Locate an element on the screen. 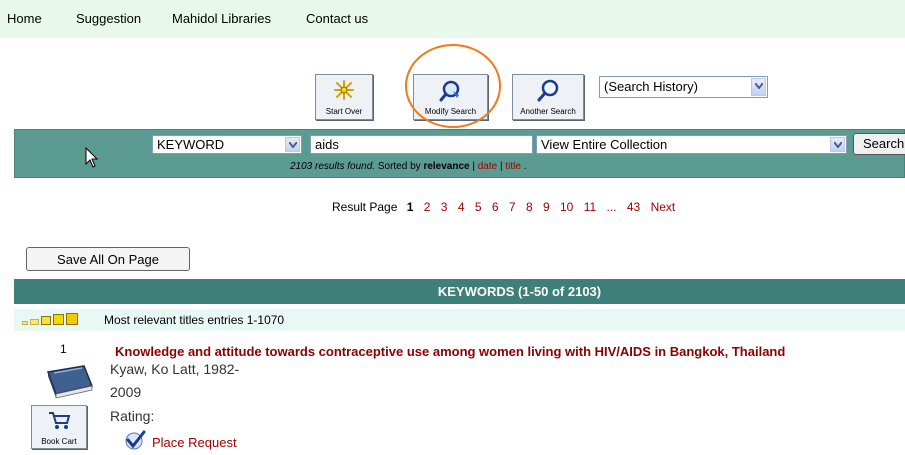 Image resolution: width=905 pixels, height=455 pixels. page-link: 7 is located at coordinates (512, 207).